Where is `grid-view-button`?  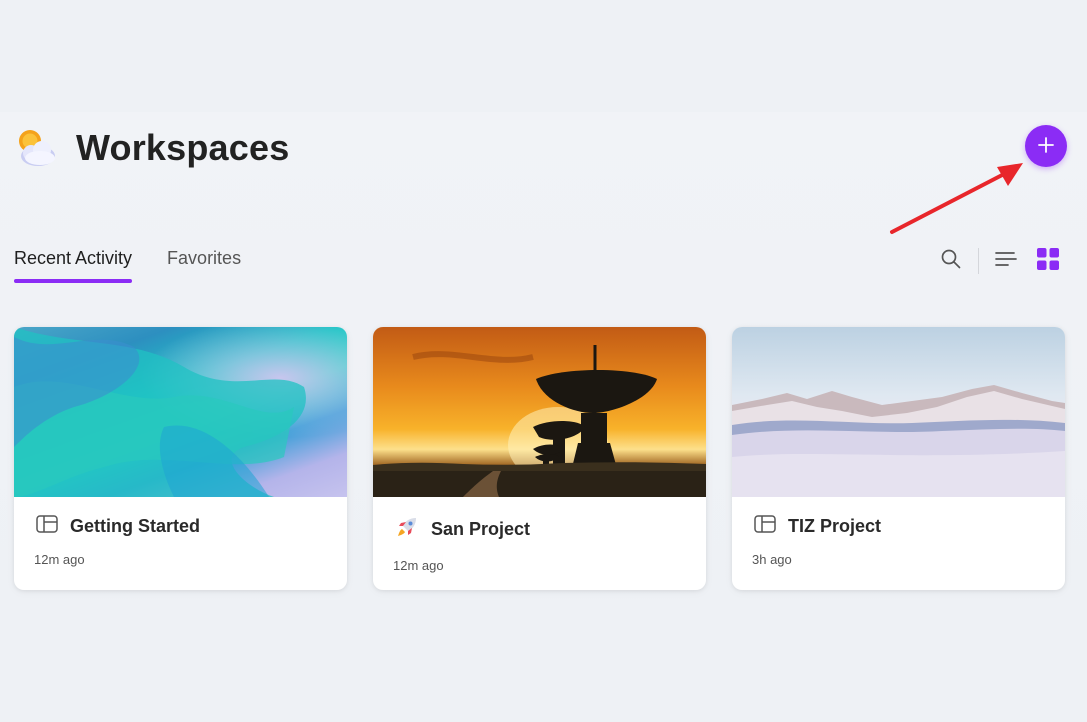
grid-view-button is located at coordinates (1048, 261).